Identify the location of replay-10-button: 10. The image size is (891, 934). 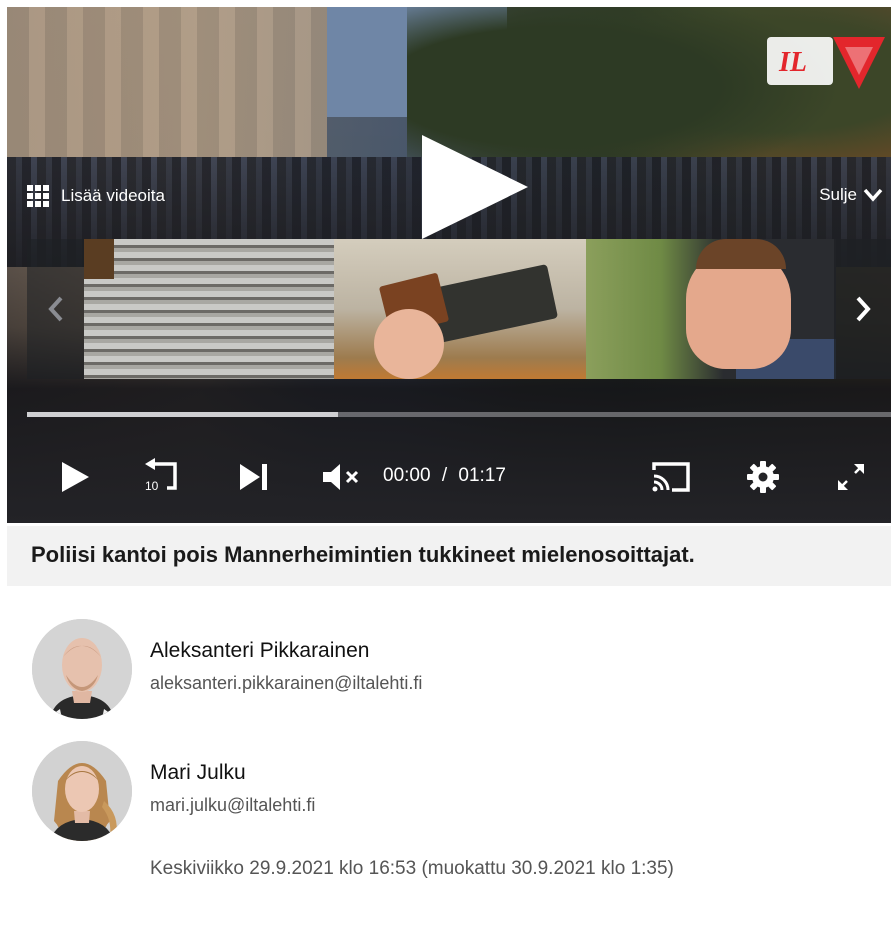
(163, 477).